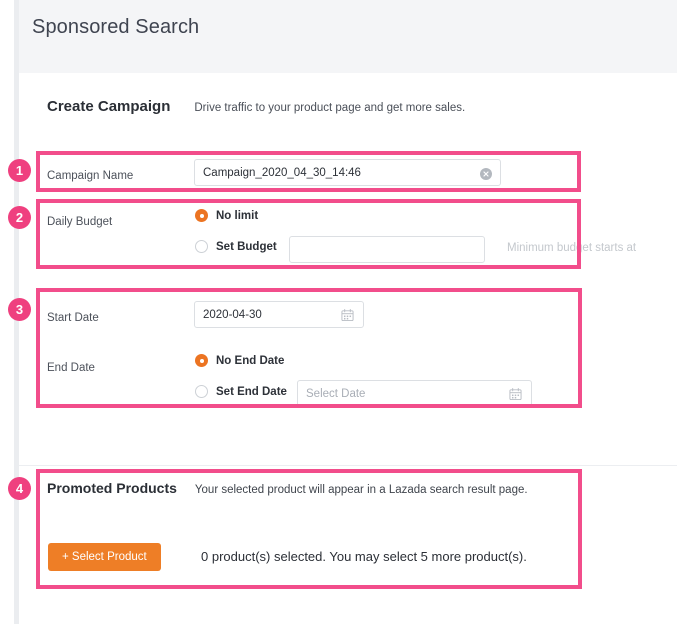  I want to click on promoted-products-title: Promoted Products, so click(112, 488).